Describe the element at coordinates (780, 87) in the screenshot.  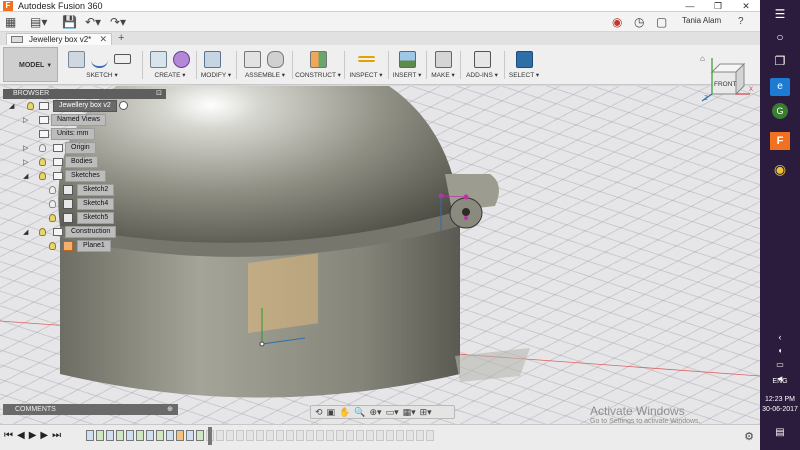
I see `edge-browser-icon: e` at that location.